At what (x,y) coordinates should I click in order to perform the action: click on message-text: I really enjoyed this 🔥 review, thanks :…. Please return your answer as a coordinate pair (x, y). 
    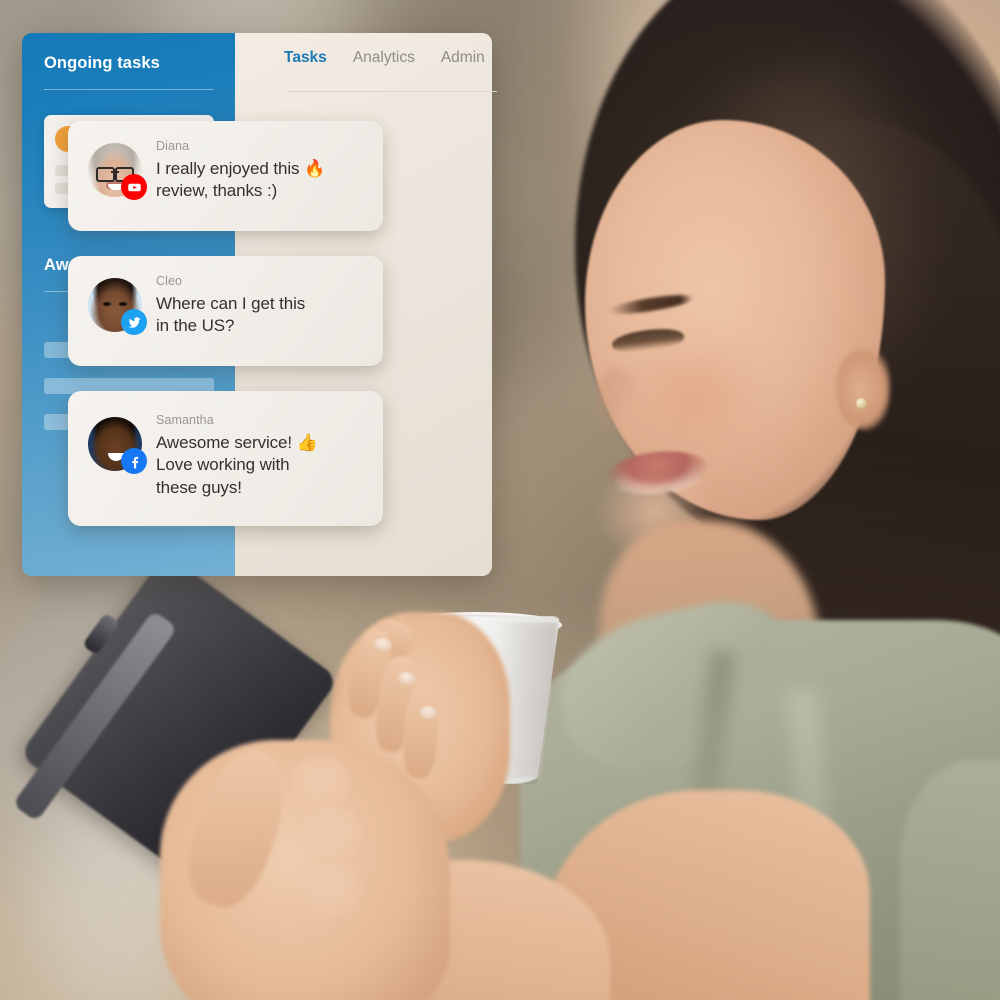
    Looking at the image, I should click on (262, 180).